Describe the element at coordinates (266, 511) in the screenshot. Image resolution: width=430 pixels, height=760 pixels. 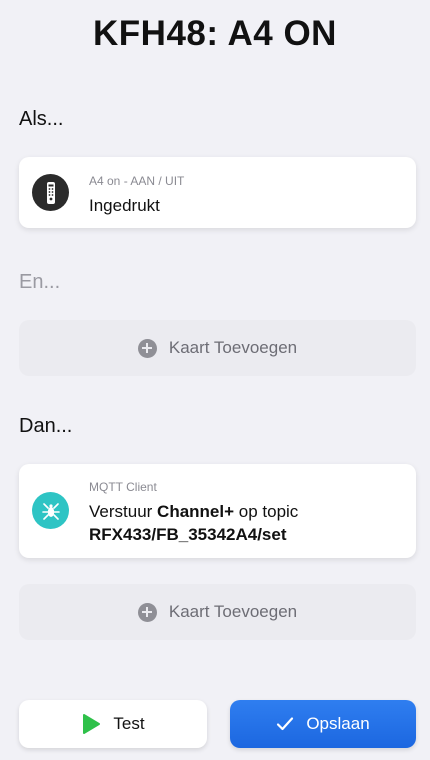
I see `action-text-suffix: op topic` at that location.